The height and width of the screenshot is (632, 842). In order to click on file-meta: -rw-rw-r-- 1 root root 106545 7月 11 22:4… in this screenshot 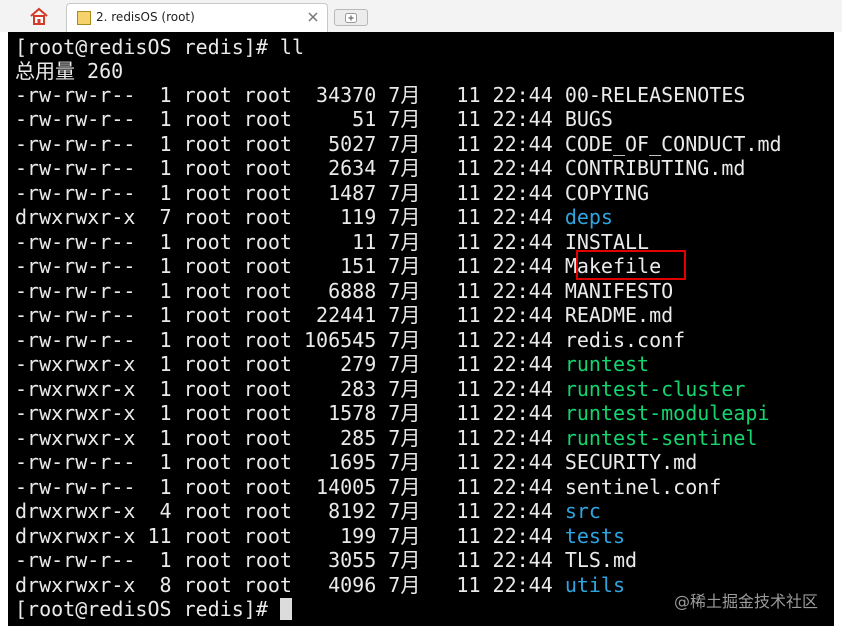, I will do `click(290, 340)`.